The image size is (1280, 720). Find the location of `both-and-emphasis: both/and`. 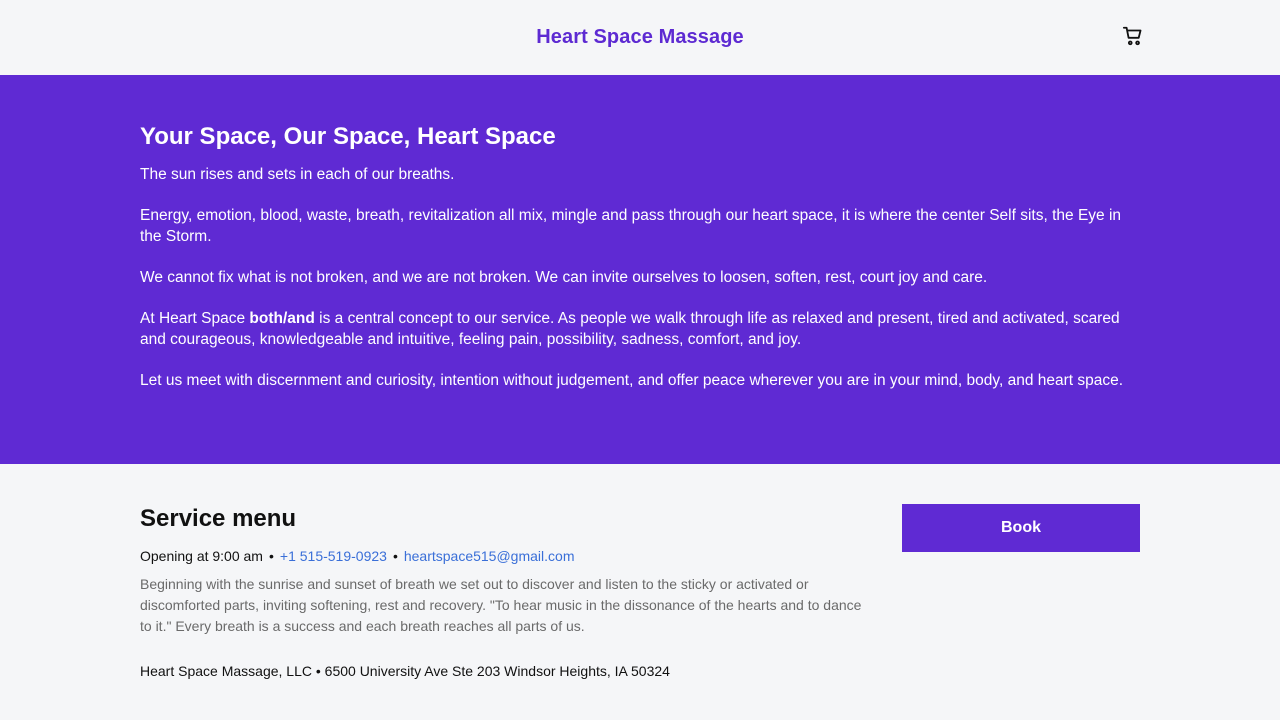

both-and-emphasis: both/and is located at coordinates (282, 318).